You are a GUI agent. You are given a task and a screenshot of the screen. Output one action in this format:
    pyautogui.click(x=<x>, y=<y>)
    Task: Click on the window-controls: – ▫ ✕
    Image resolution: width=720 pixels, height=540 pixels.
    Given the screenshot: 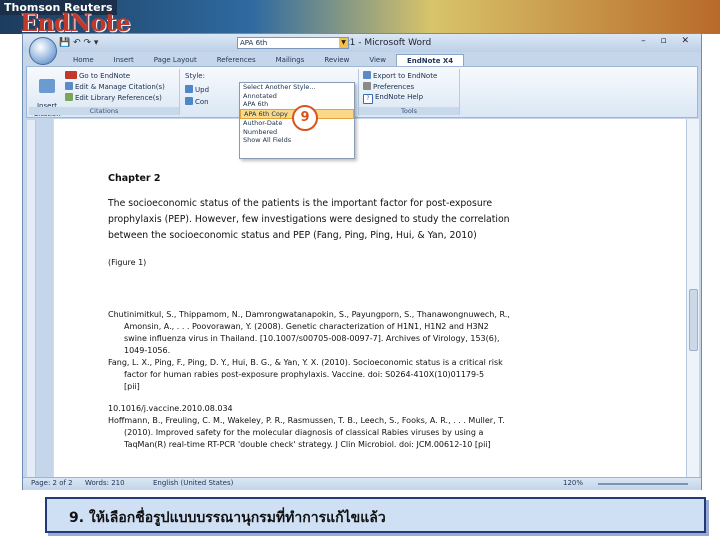 What is the action you would take?
    pyautogui.click(x=668, y=41)
    